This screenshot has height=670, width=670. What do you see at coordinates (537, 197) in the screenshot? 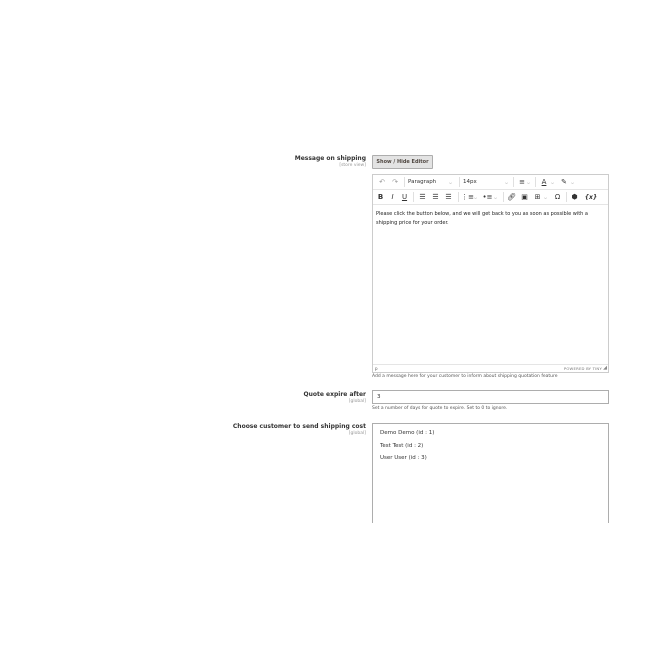
I see `table-icon: ⊞` at bounding box center [537, 197].